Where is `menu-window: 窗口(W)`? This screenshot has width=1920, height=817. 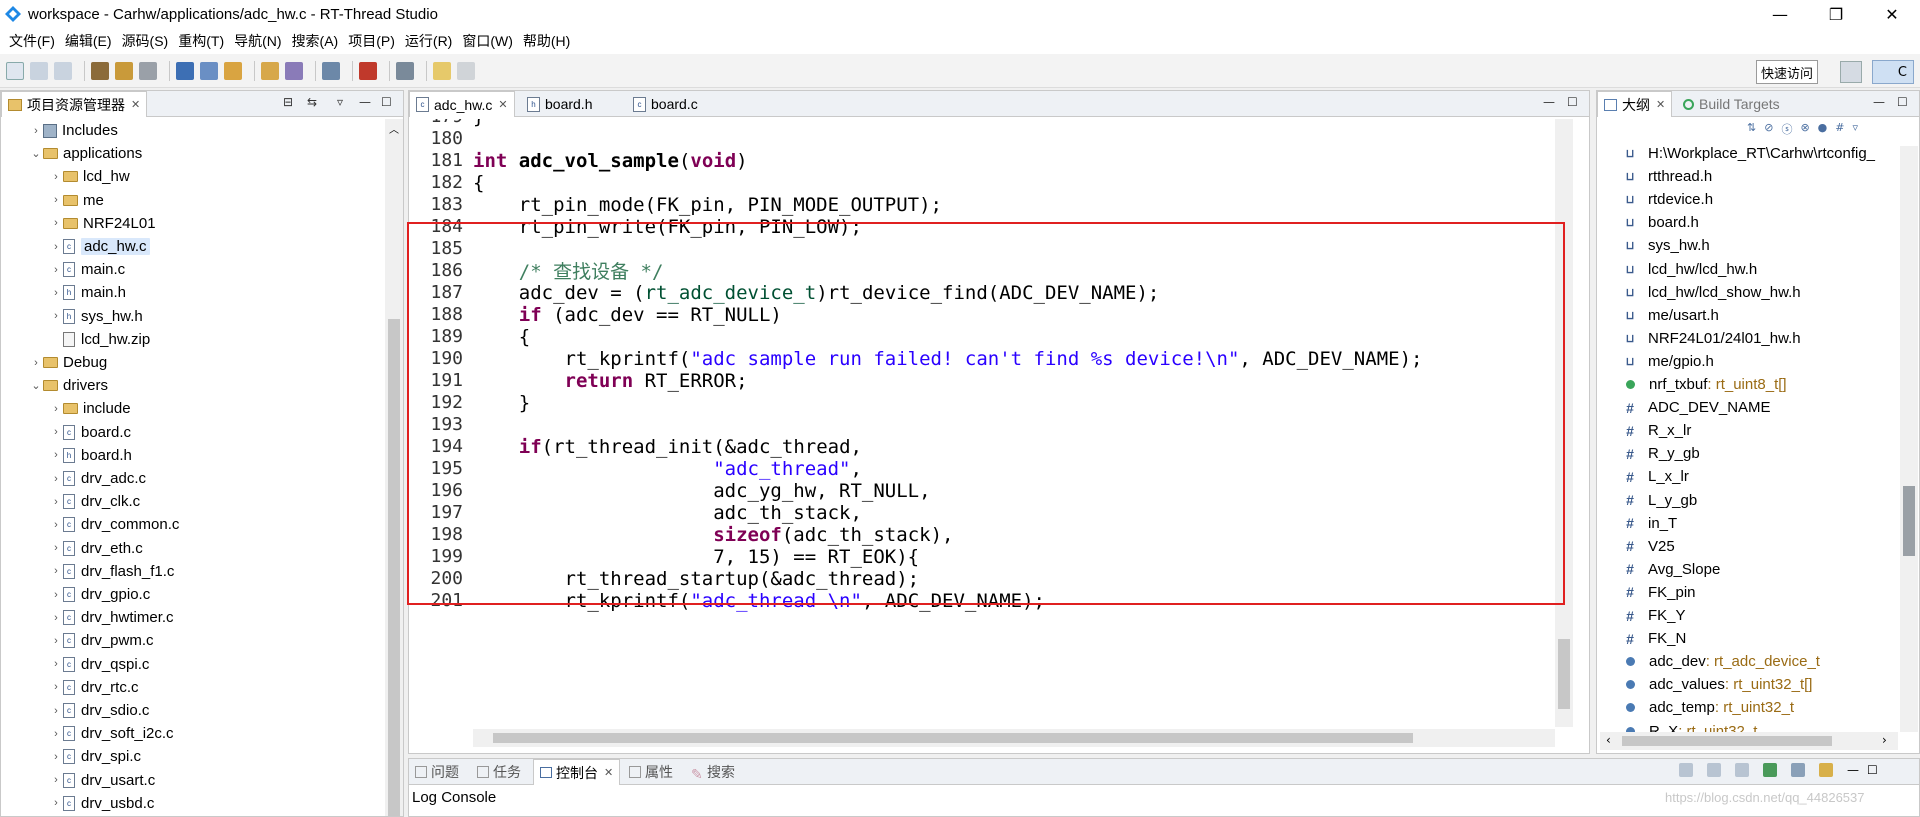
menu-window: 窗口(W) is located at coordinates (487, 41).